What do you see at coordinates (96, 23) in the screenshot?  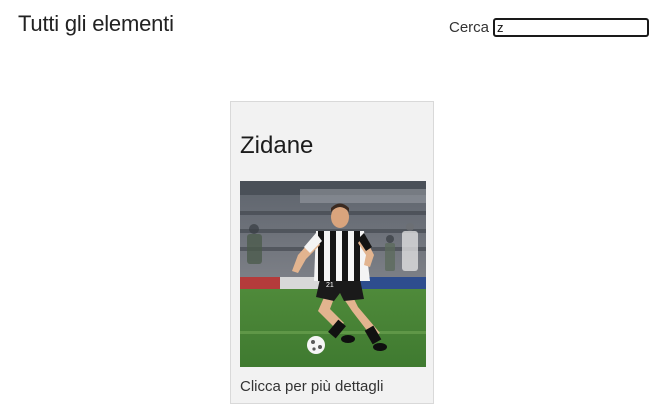 I see `page-title: Tutti gli elementi` at bounding box center [96, 23].